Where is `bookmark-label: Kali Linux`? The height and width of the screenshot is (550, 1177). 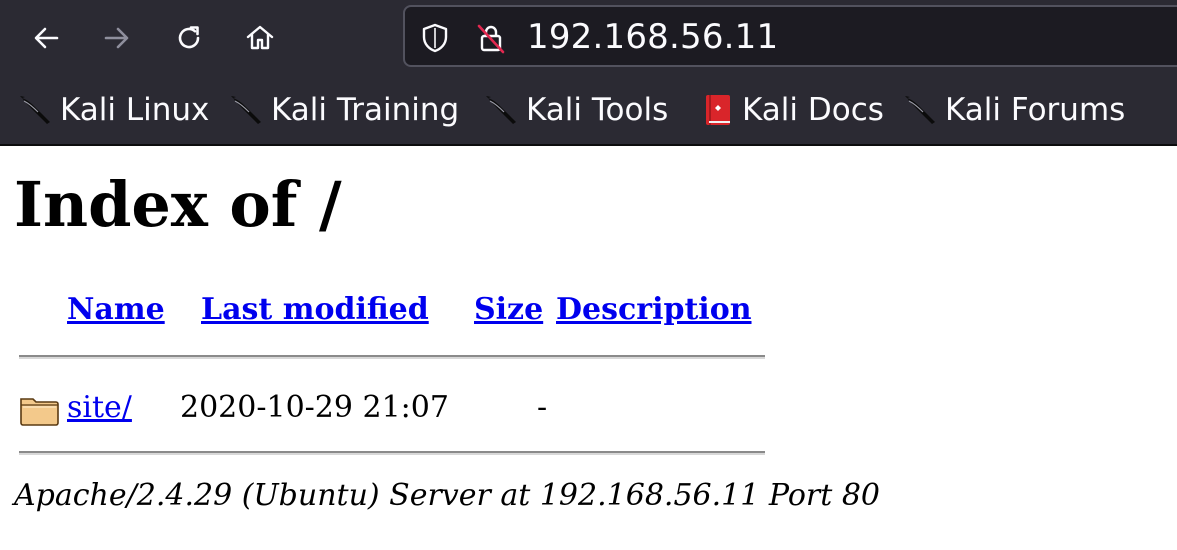 bookmark-label: Kali Linux is located at coordinates (135, 110).